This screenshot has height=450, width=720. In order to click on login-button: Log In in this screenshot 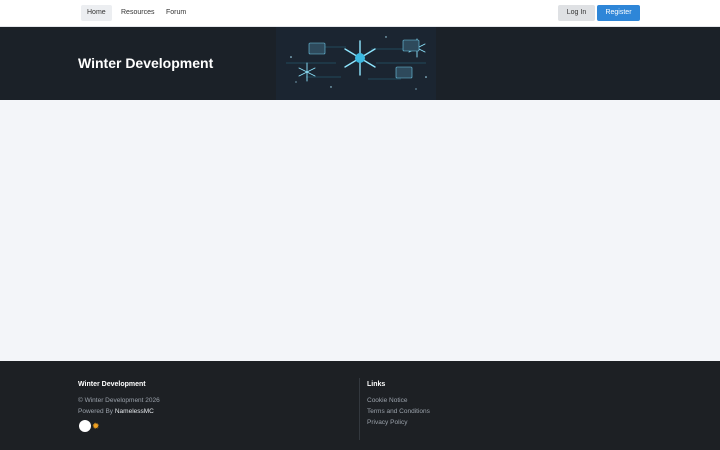, I will do `click(576, 13)`.